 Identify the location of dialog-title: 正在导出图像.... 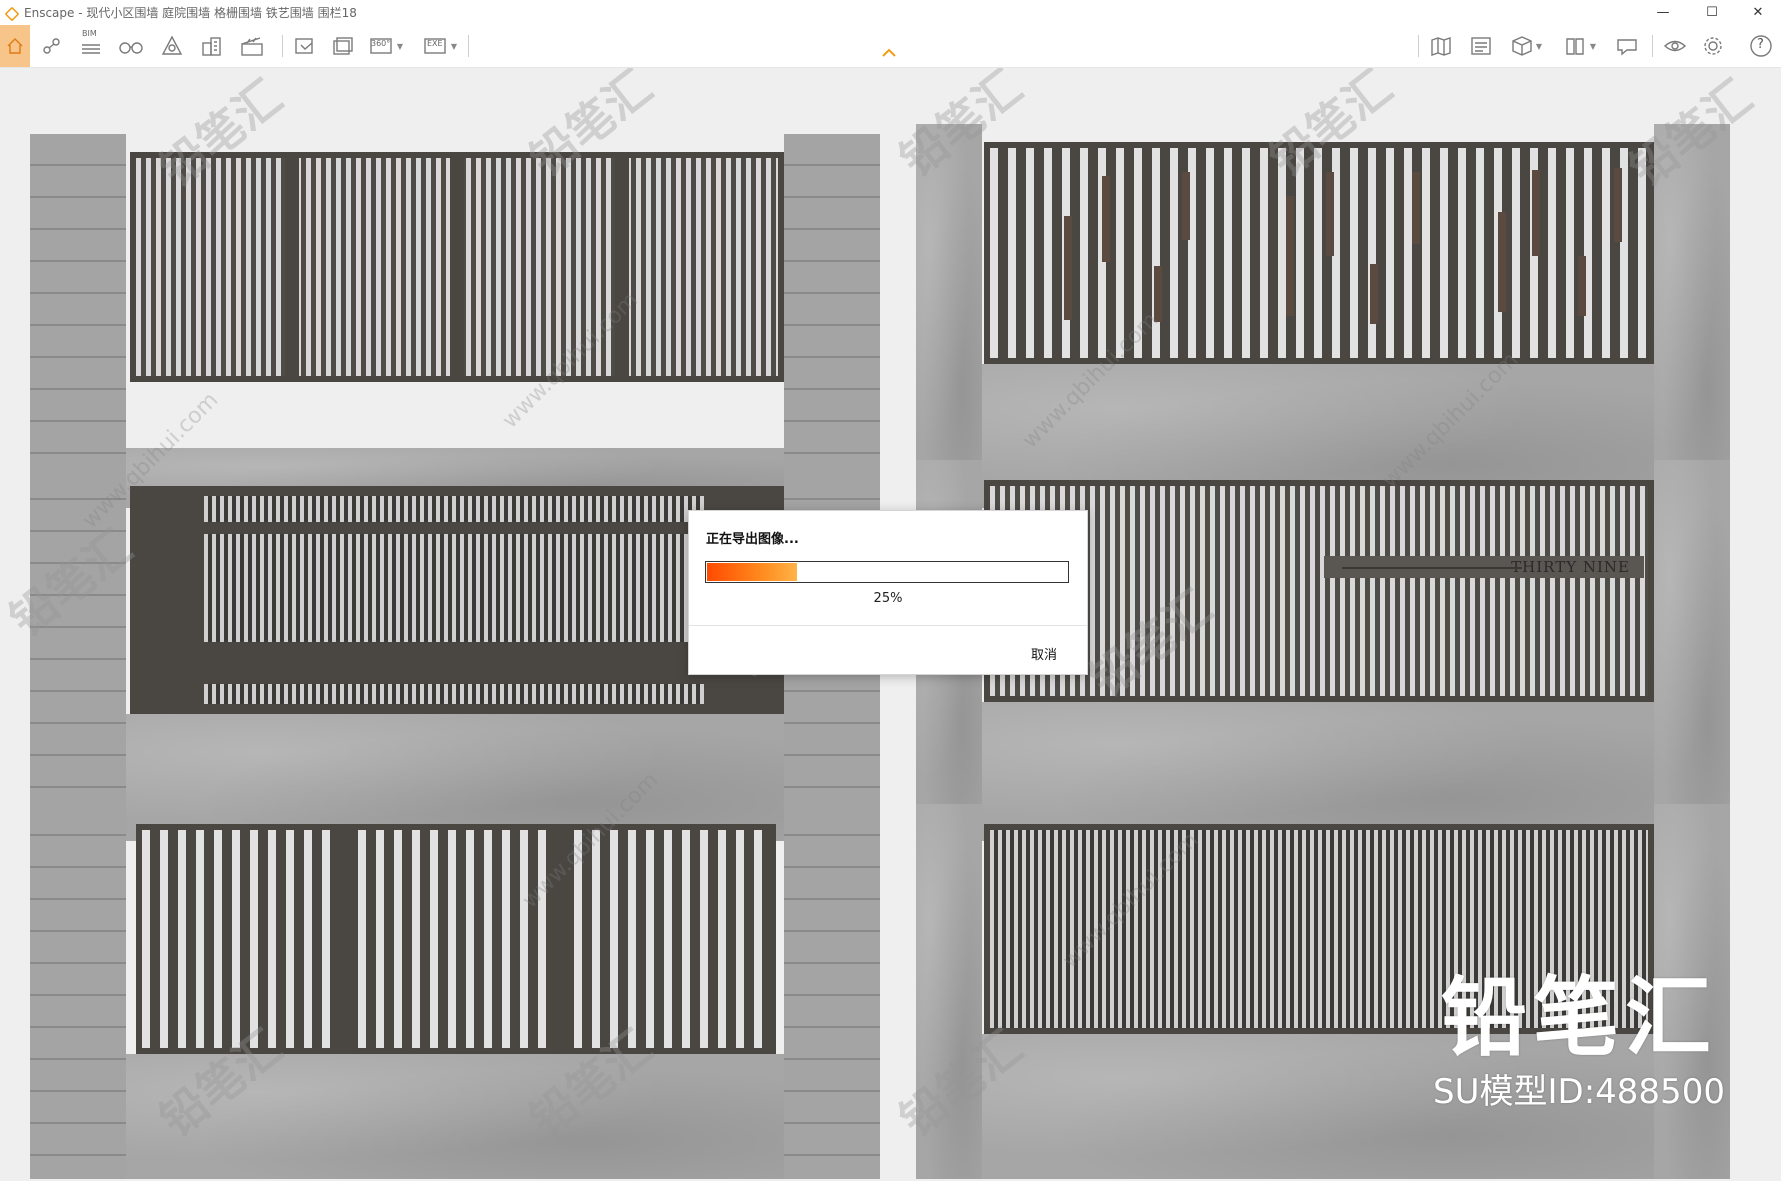
(752, 539).